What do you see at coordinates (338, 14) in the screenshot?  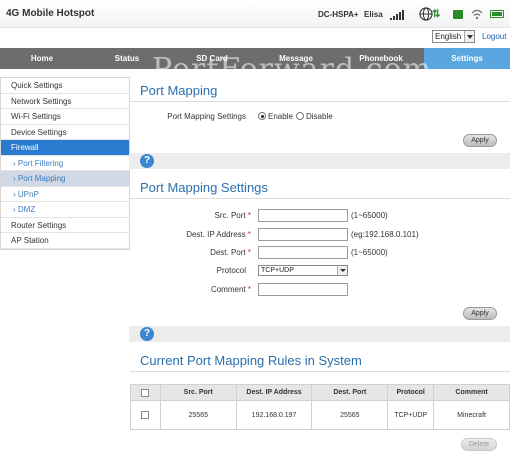 I see `network-type-label: DC-HSPA+` at bounding box center [338, 14].